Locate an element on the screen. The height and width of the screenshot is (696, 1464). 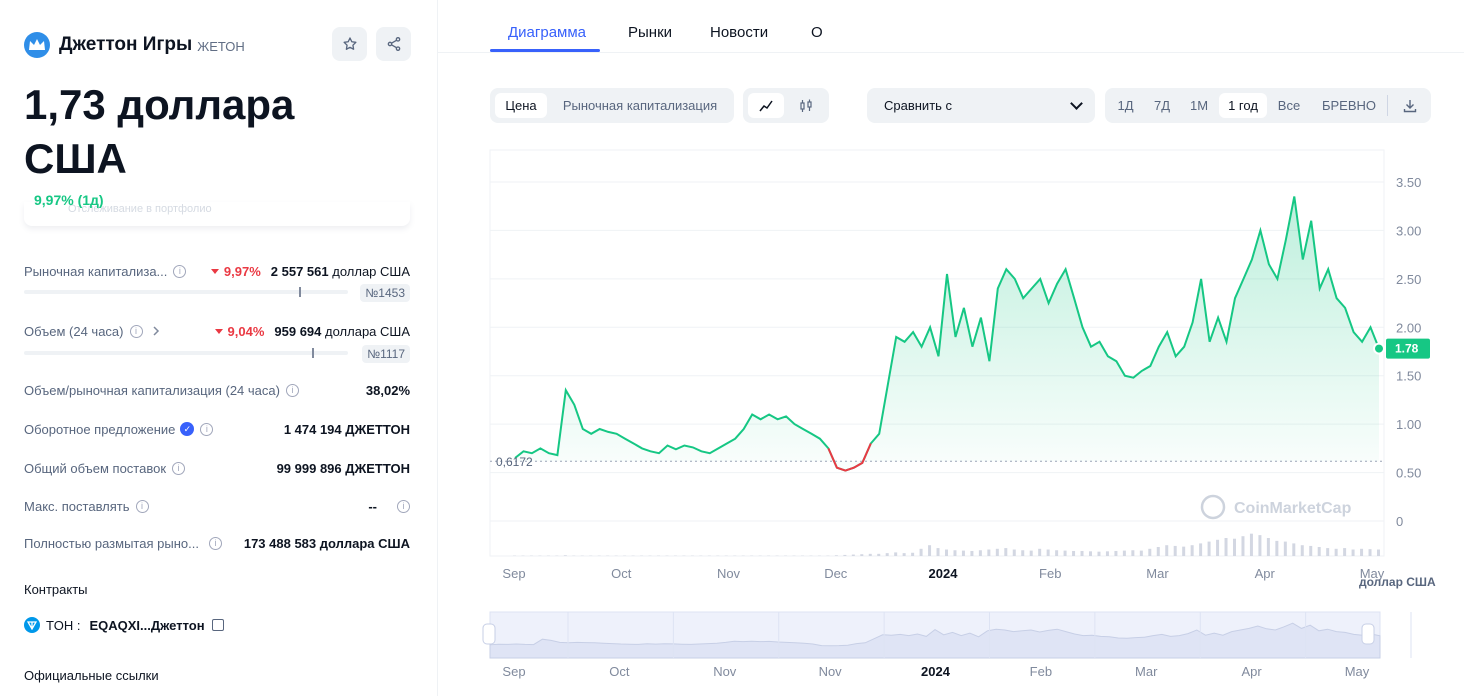
navigator-right-handle is located at coordinates (1368, 634).